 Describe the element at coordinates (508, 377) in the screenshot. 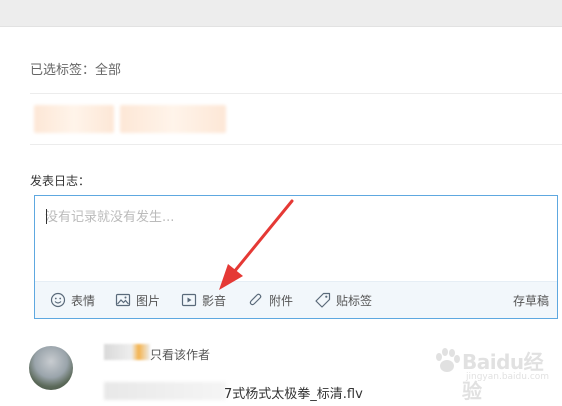

I see `watermark-url: jingyan.baidu.com` at that location.